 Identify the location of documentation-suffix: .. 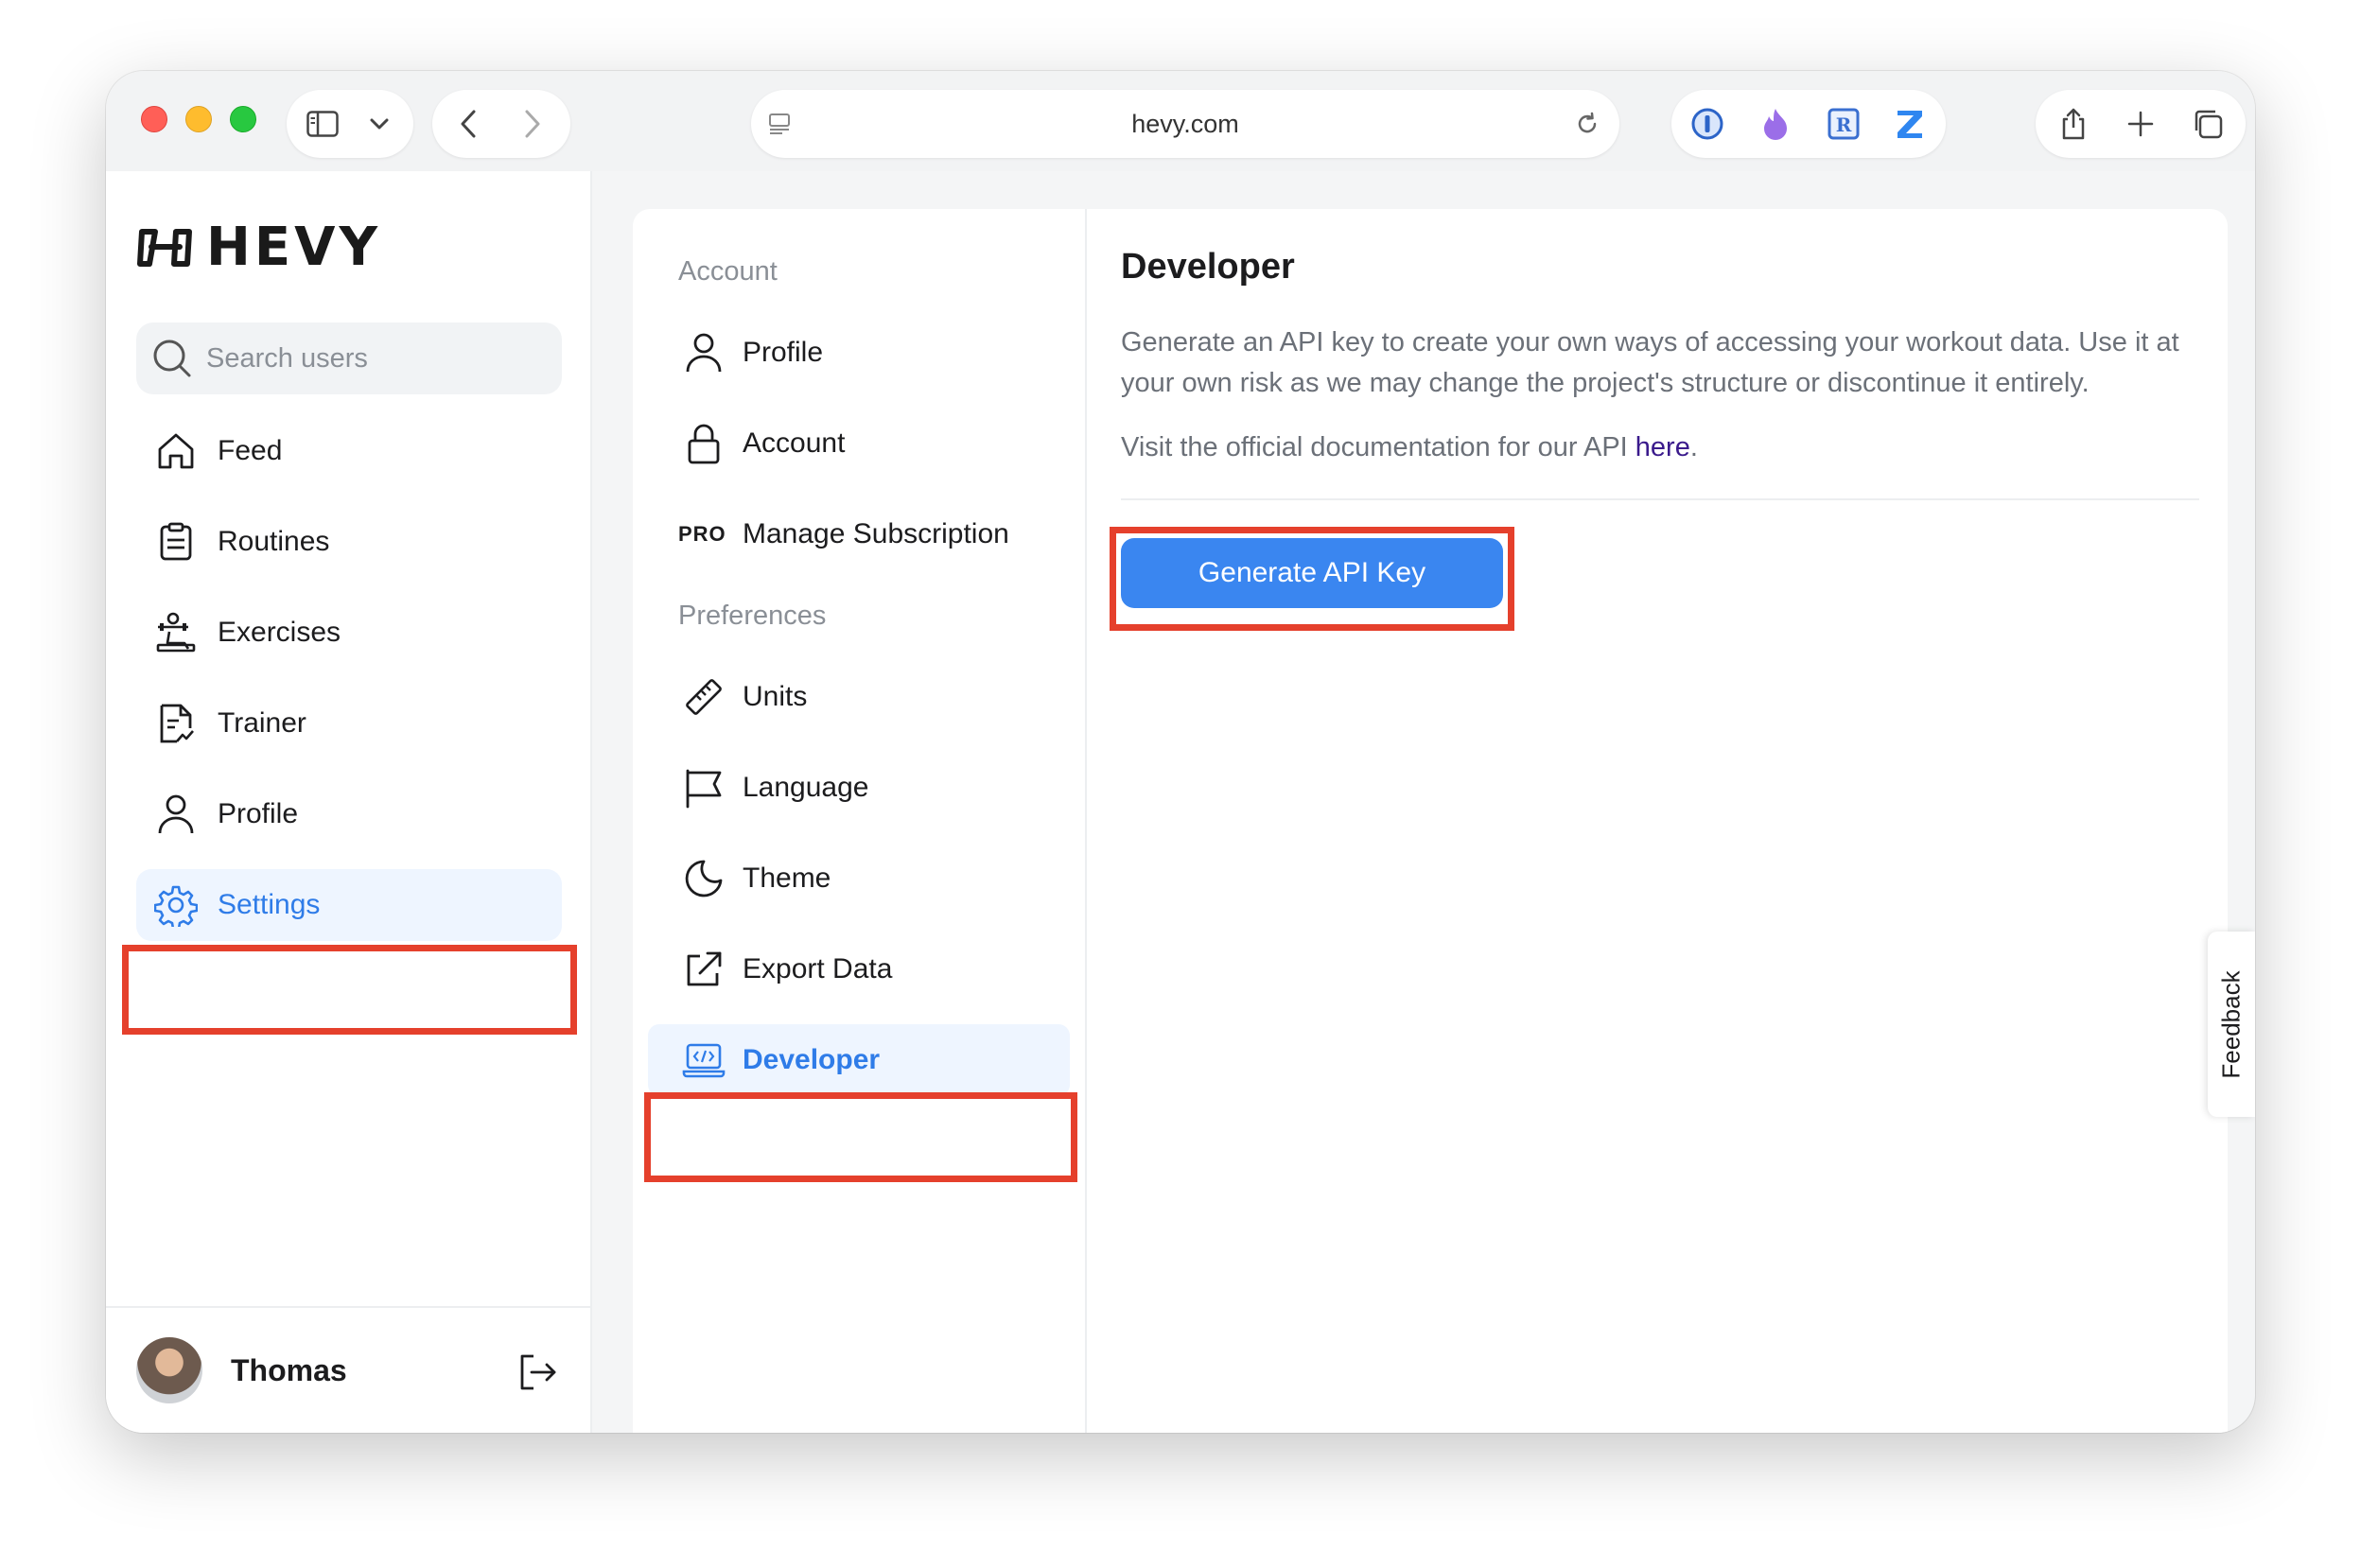
(1693, 447).